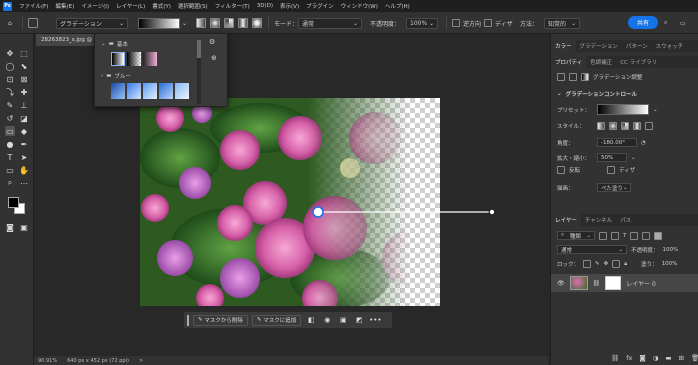 The image size is (698, 365). I want to click on reverse-dither-row: 反転 ディザ, so click(596, 170).